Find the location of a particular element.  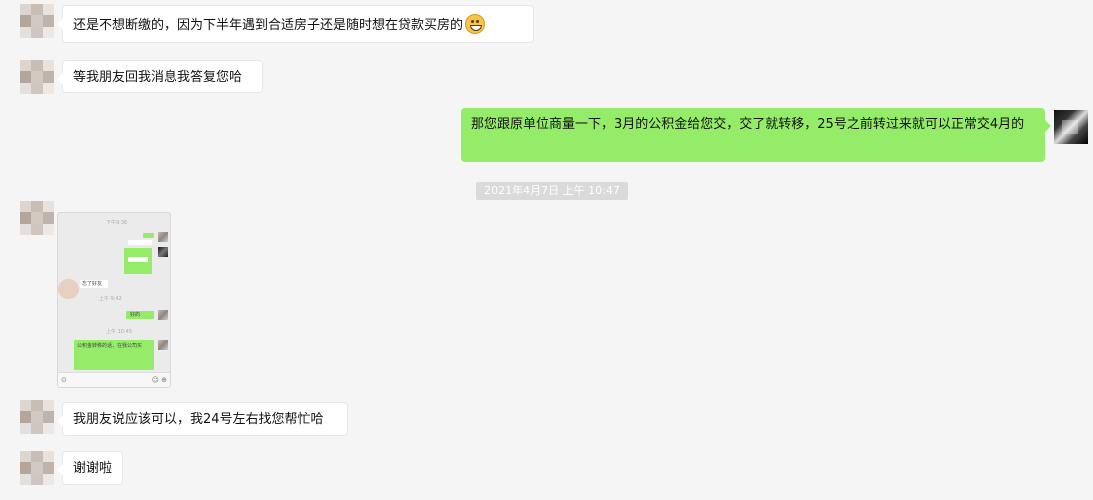

image-reply-text: 忘了好友 is located at coordinates (92, 284).